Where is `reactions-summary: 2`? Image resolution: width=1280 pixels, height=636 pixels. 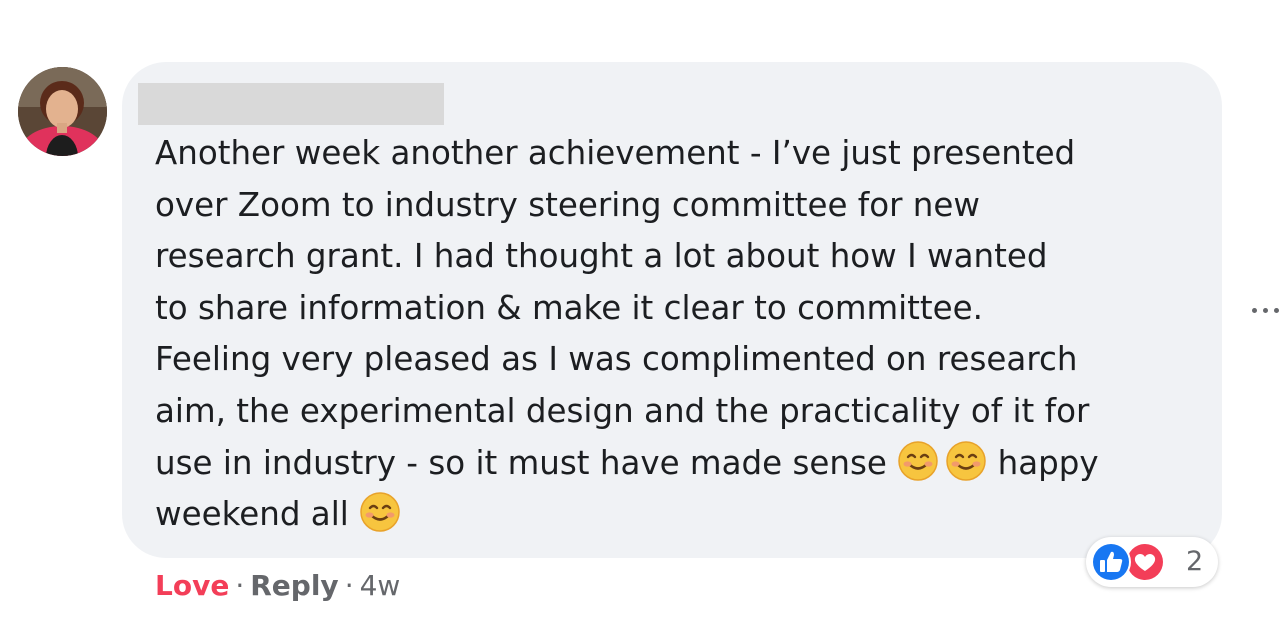
reactions-summary: 2 is located at coordinates (1152, 562).